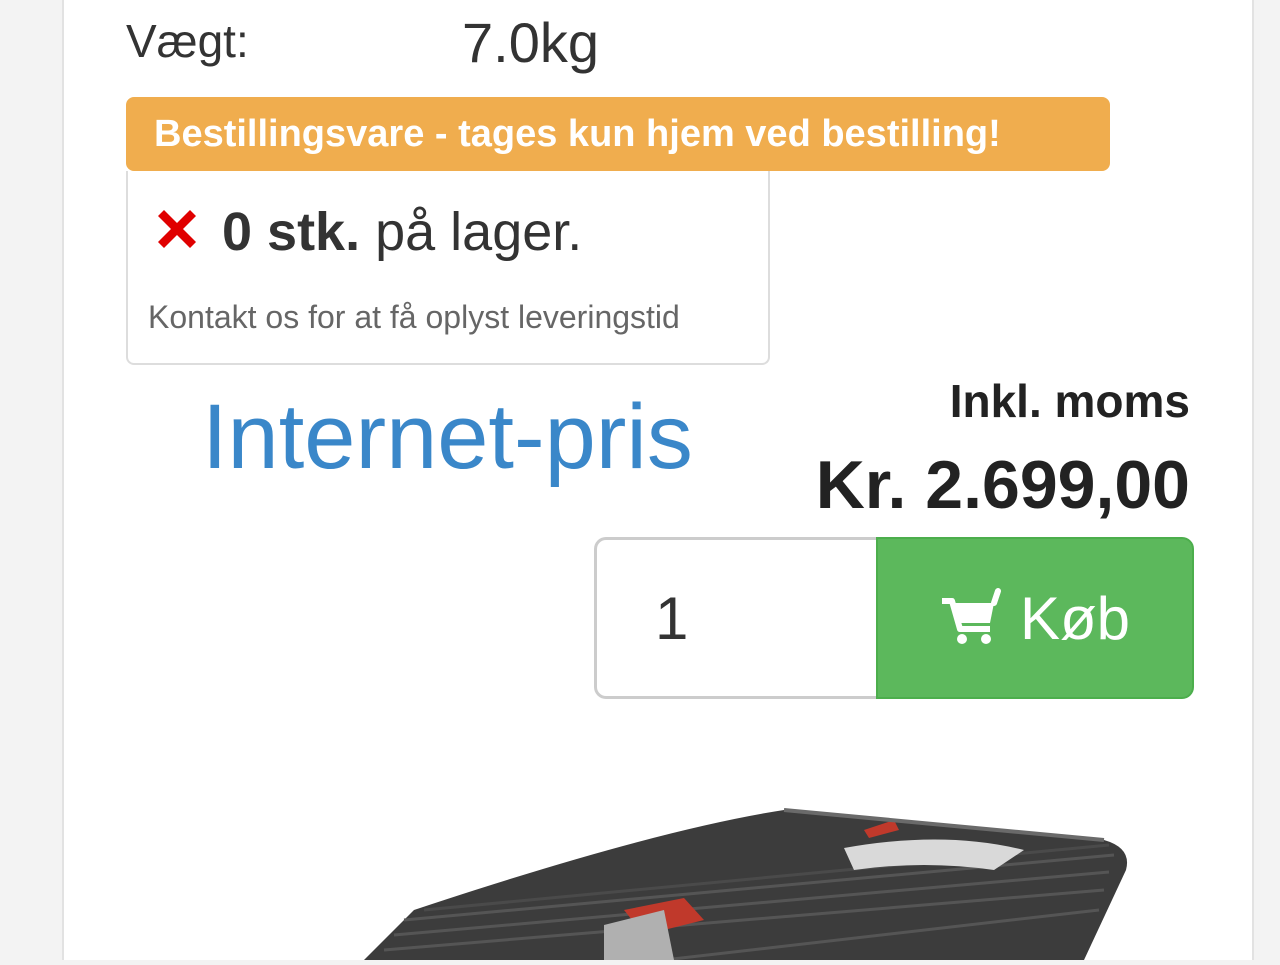  Describe the element at coordinates (177, 229) in the screenshot. I see `out-of-stock-x-icon` at that location.